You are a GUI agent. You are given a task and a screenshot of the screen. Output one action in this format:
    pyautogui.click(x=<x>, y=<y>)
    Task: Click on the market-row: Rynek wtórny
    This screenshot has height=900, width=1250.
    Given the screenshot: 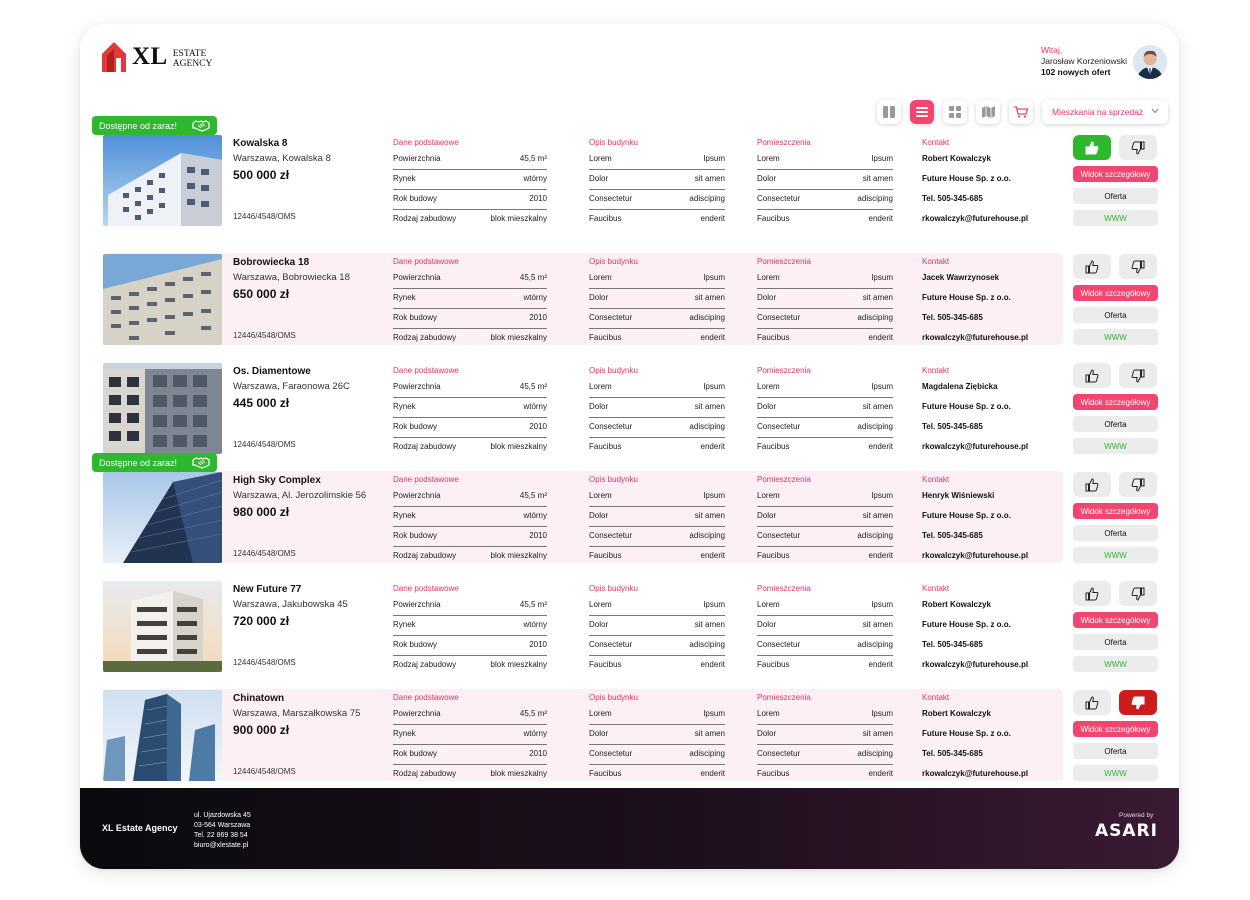 What is the action you would take?
    pyautogui.click(x=470, y=408)
    